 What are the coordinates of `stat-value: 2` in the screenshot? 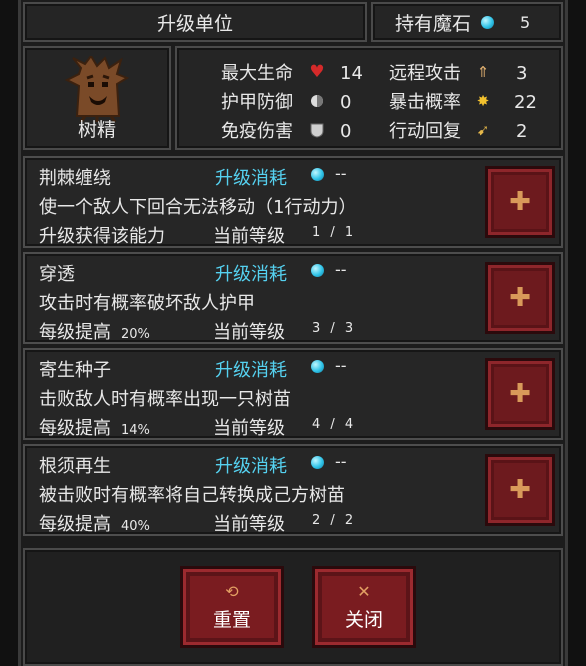 It's located at (522, 131).